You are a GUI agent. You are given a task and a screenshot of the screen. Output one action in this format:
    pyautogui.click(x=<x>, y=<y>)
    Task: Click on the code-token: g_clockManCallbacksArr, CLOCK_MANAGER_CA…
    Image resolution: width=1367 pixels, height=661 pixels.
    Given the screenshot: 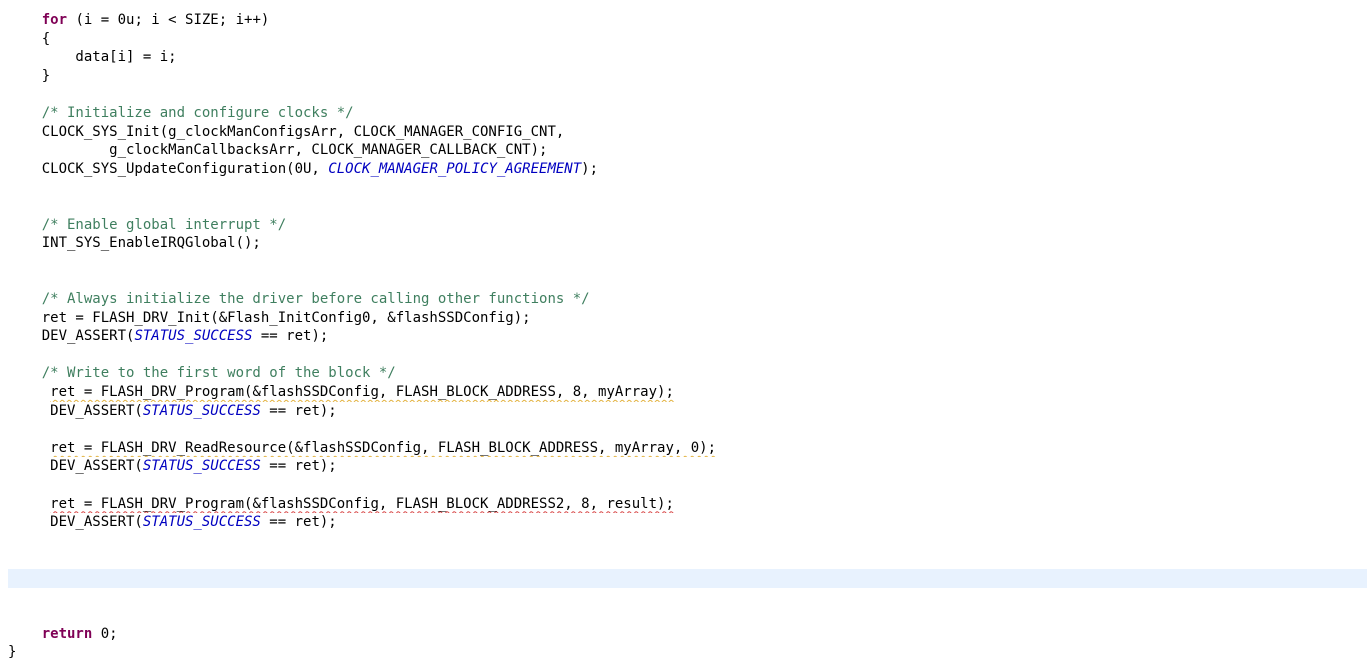 What is the action you would take?
    pyautogui.click(x=278, y=150)
    